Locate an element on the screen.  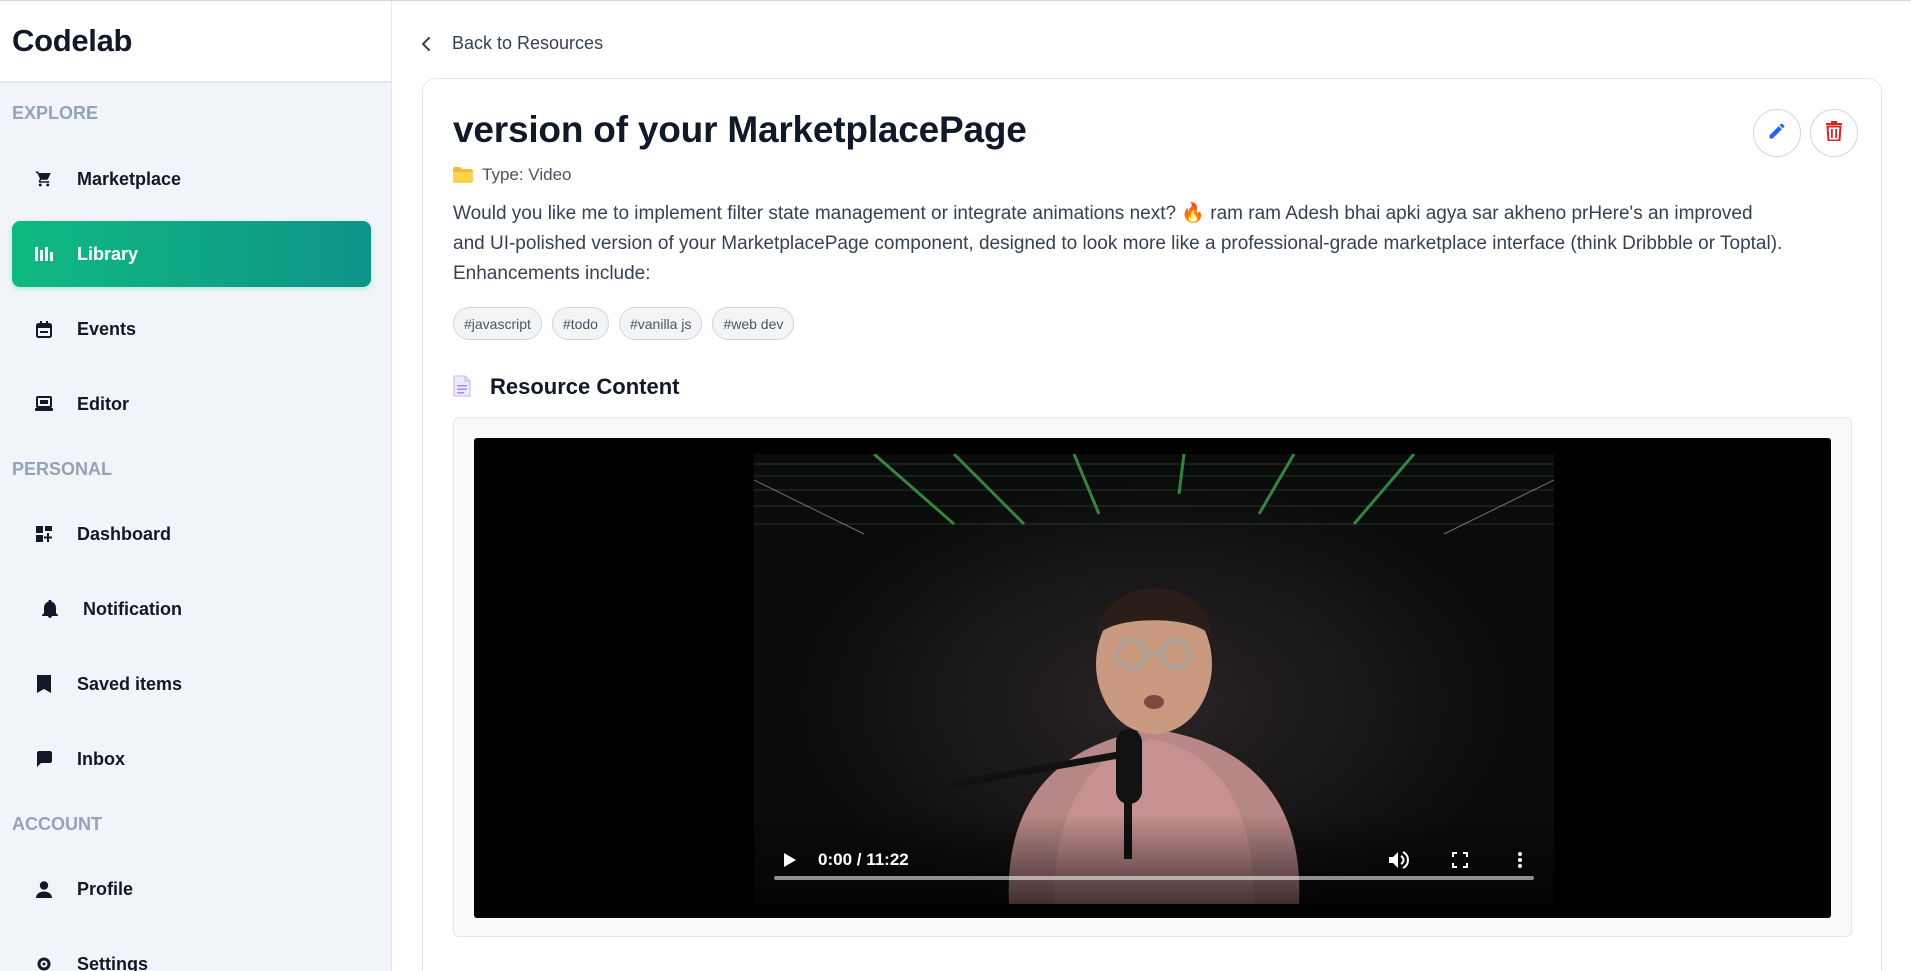
sidebar-item-label: Settings is located at coordinates (113, 962).